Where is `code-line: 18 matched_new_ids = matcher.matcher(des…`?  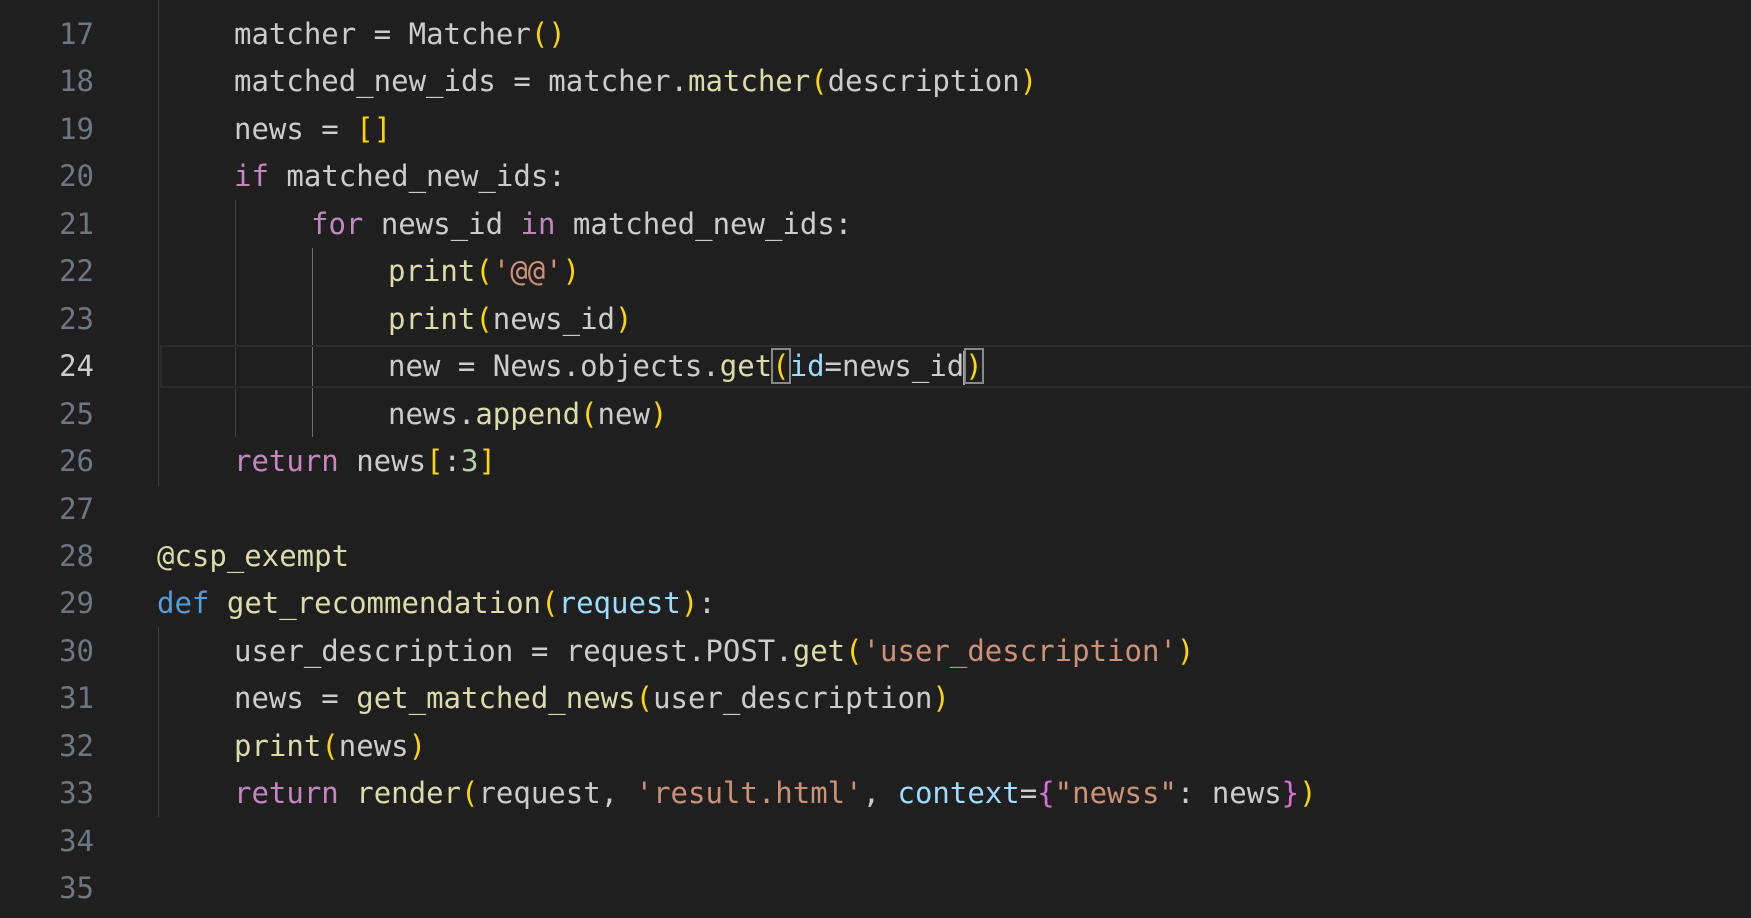 code-line: 18 matched_new_ids = matcher.matcher(des… is located at coordinates (875, 82).